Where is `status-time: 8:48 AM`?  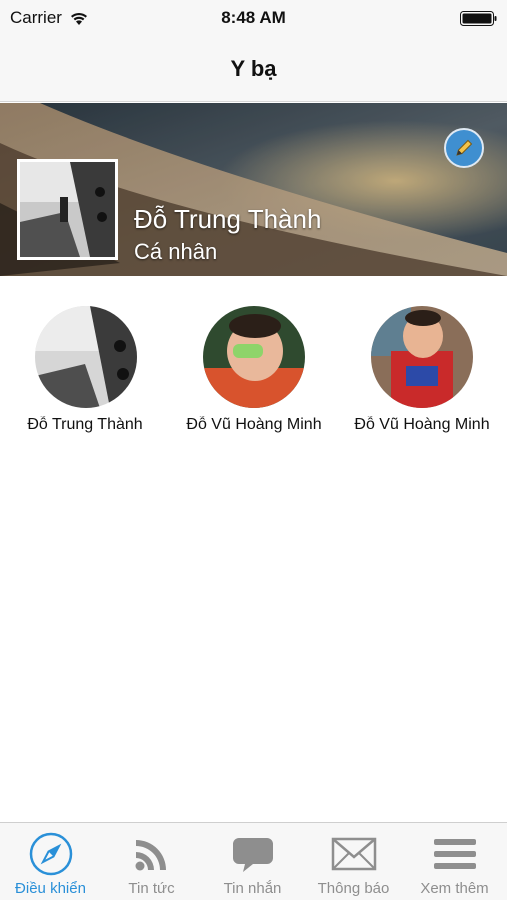 status-time: 8:48 AM is located at coordinates (253, 17).